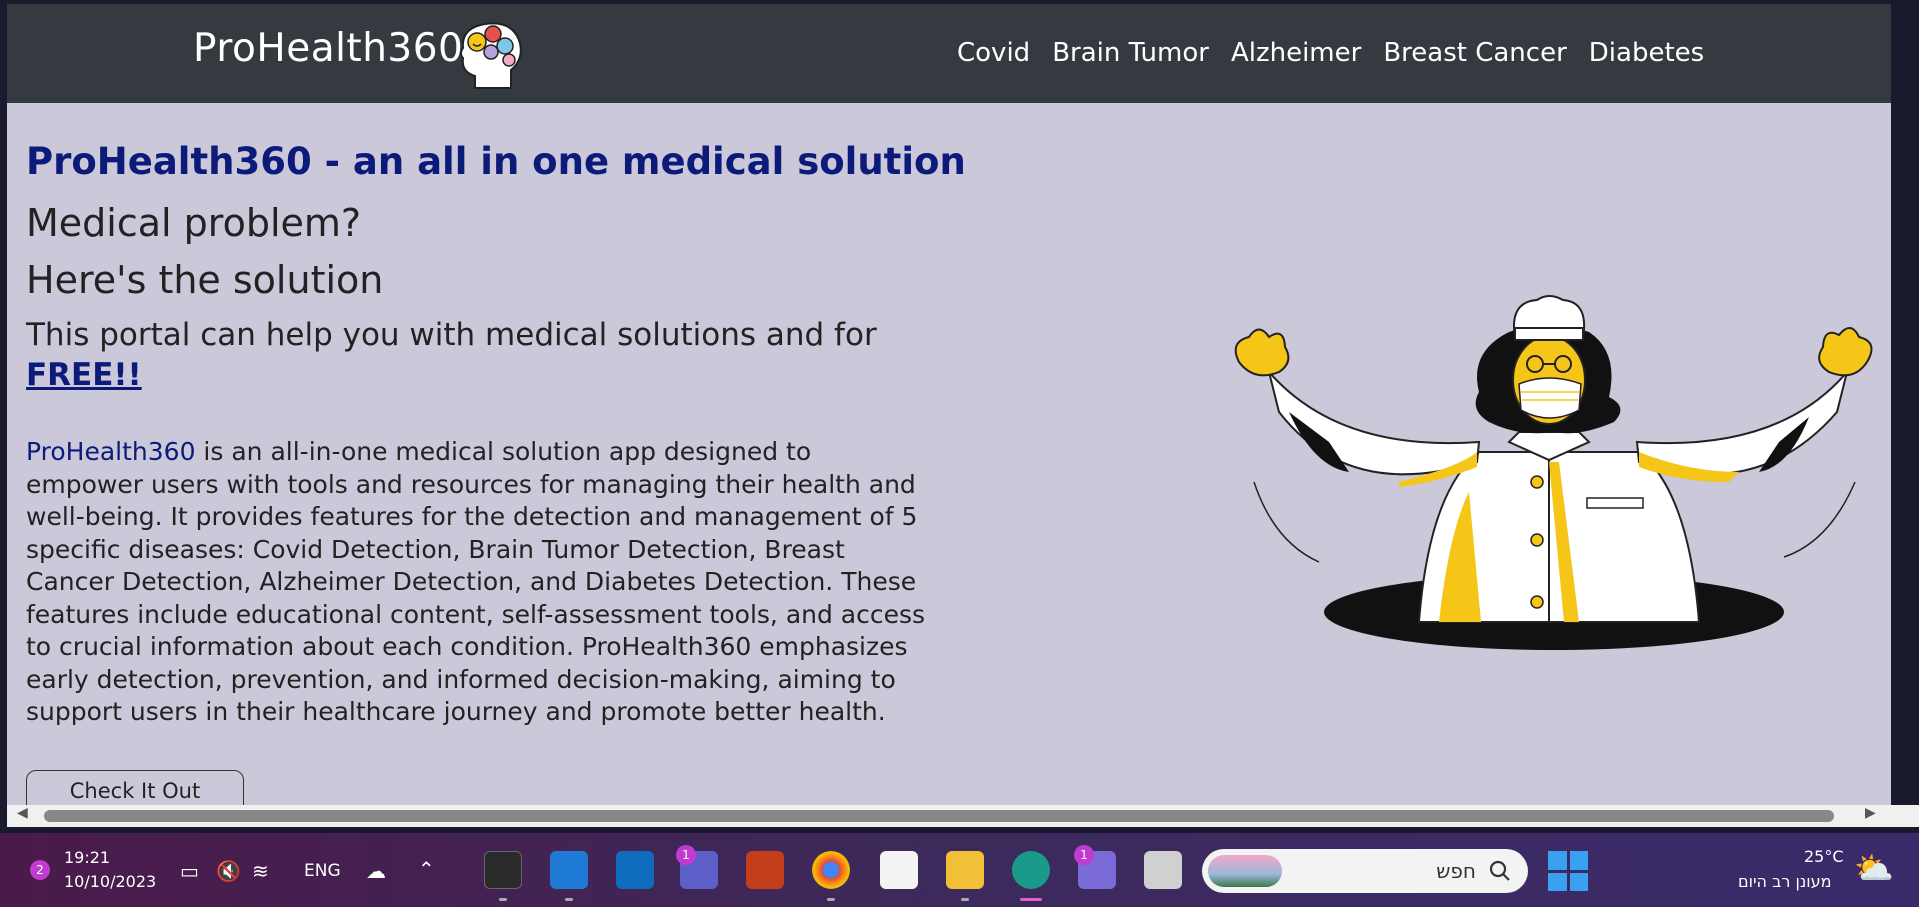 The image size is (1919, 907). What do you see at coordinates (491, 55) in the screenshot?
I see `brain-head-logo-icon` at bounding box center [491, 55].